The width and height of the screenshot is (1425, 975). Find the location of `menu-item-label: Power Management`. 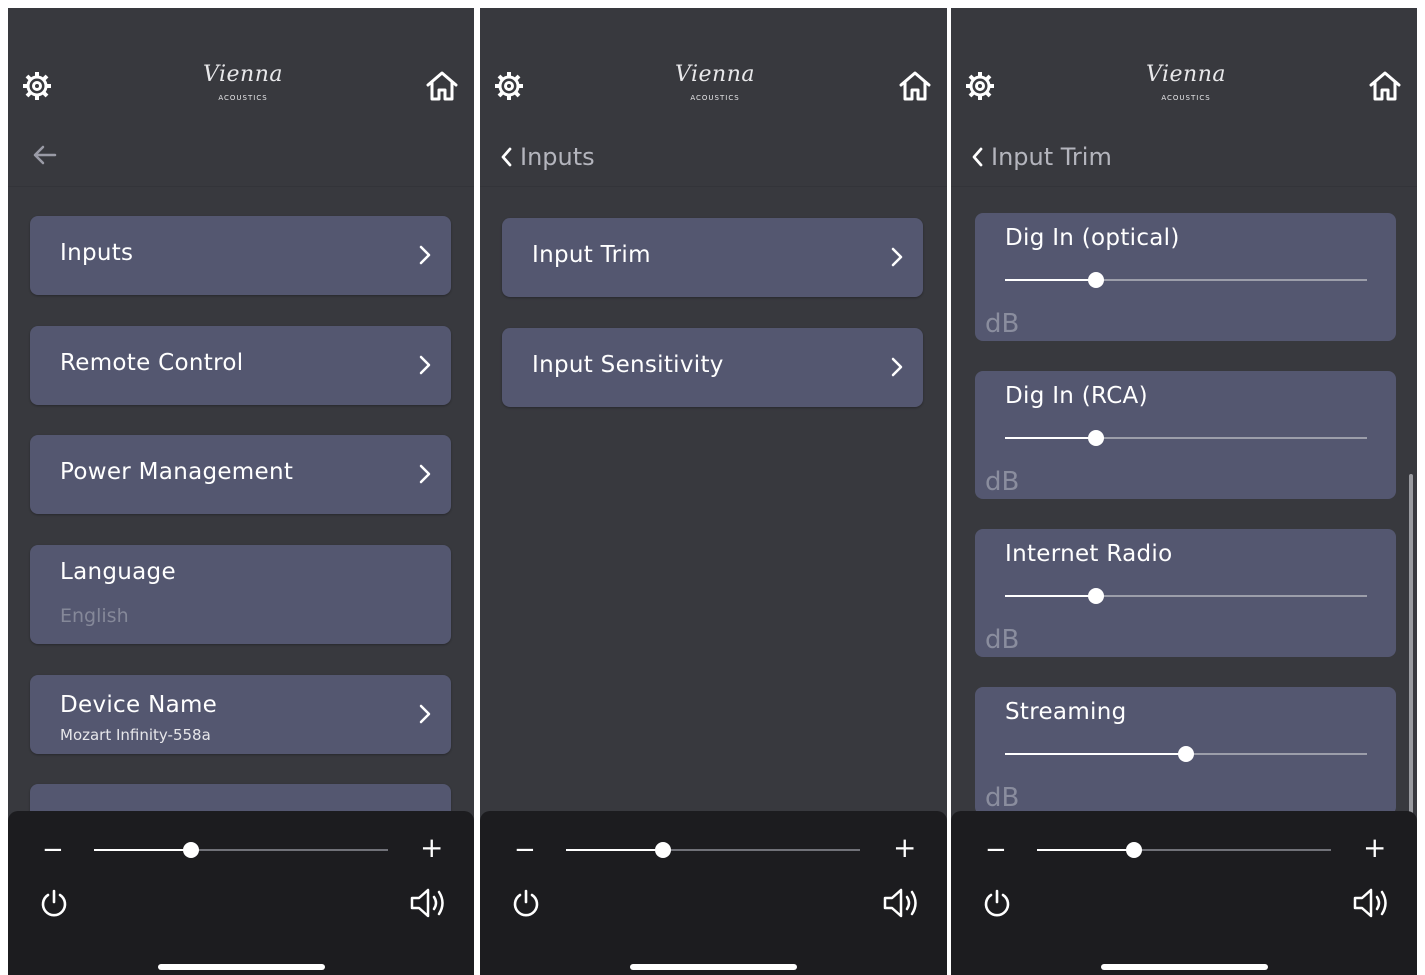

menu-item-label: Power Management is located at coordinates (177, 472).